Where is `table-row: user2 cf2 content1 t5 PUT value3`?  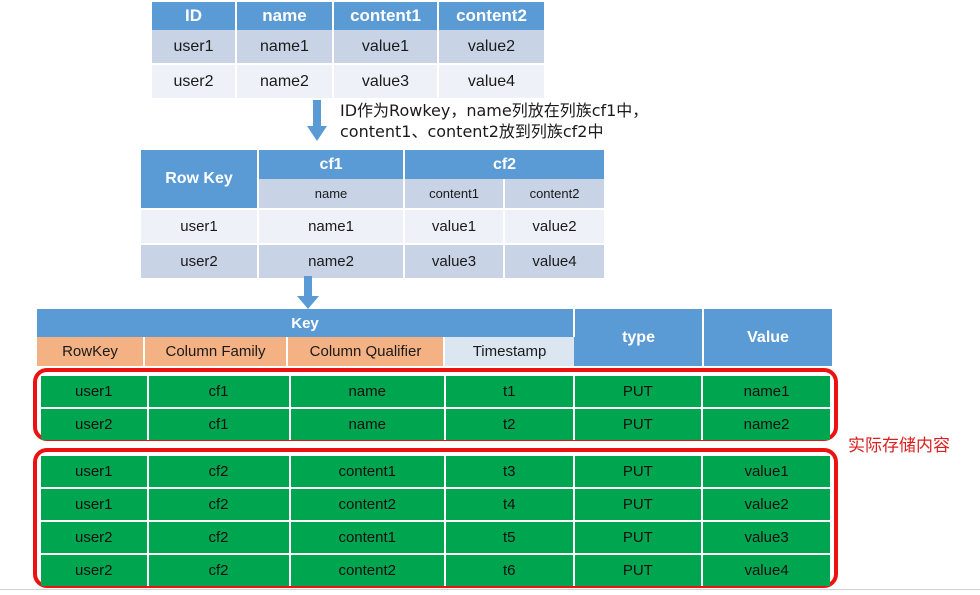 table-row: user2 cf2 content1 t5 PUT value3 is located at coordinates (435, 538).